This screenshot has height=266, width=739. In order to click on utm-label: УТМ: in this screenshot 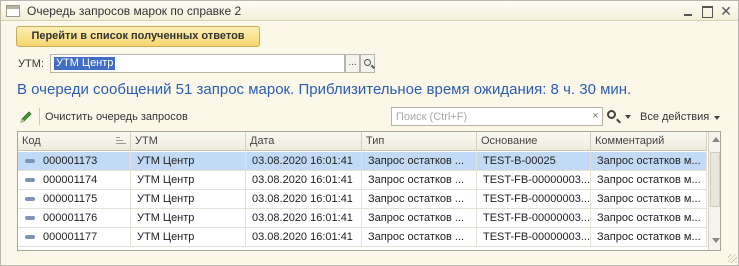, I will do `click(31, 64)`.